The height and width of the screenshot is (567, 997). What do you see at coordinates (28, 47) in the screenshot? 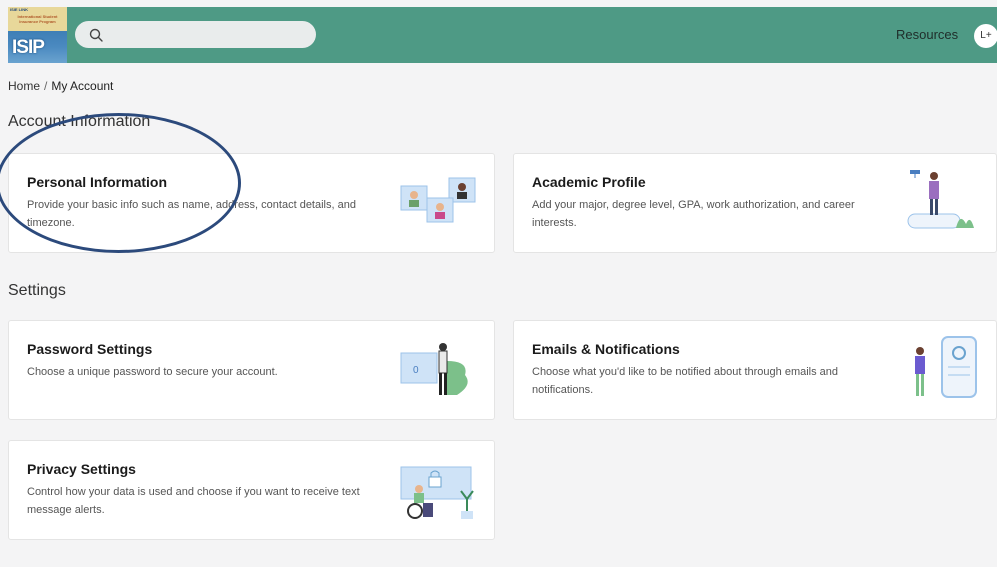
I see `logo-wordmark: ISIP` at bounding box center [28, 47].